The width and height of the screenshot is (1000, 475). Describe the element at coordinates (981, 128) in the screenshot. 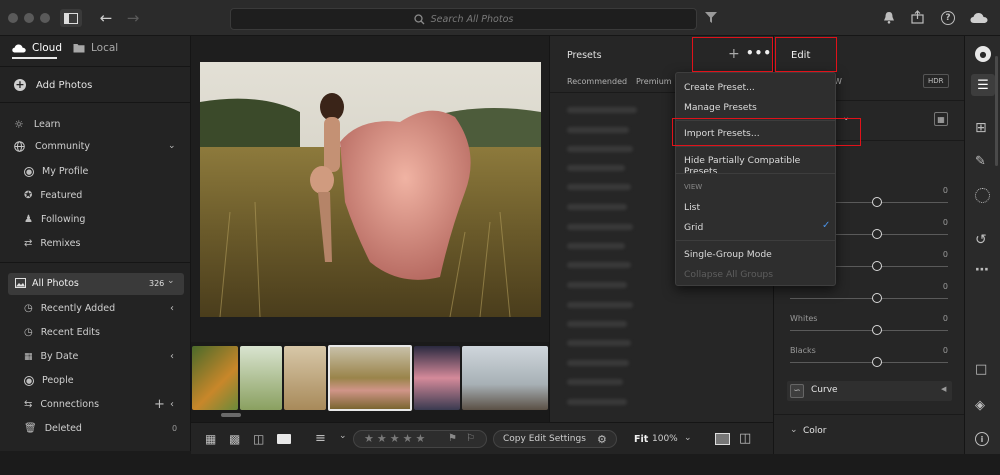

I see `crop-icon: ⊞` at that location.